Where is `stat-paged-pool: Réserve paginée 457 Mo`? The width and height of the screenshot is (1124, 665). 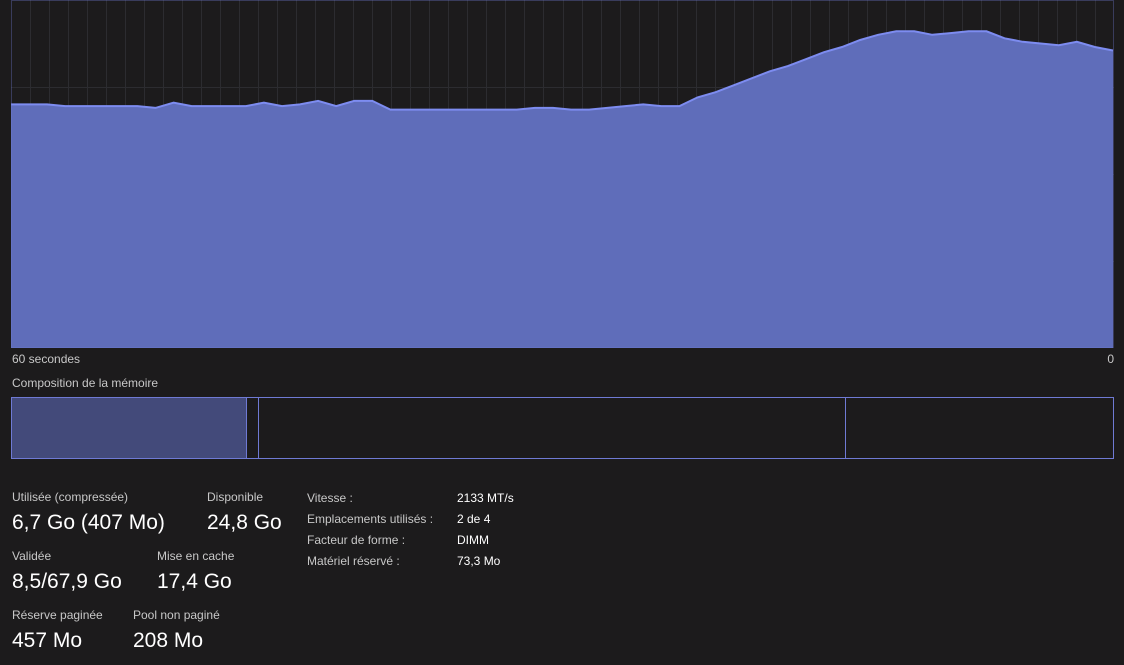
stat-paged-pool: Réserve paginée 457 Mo is located at coordinates (57, 631).